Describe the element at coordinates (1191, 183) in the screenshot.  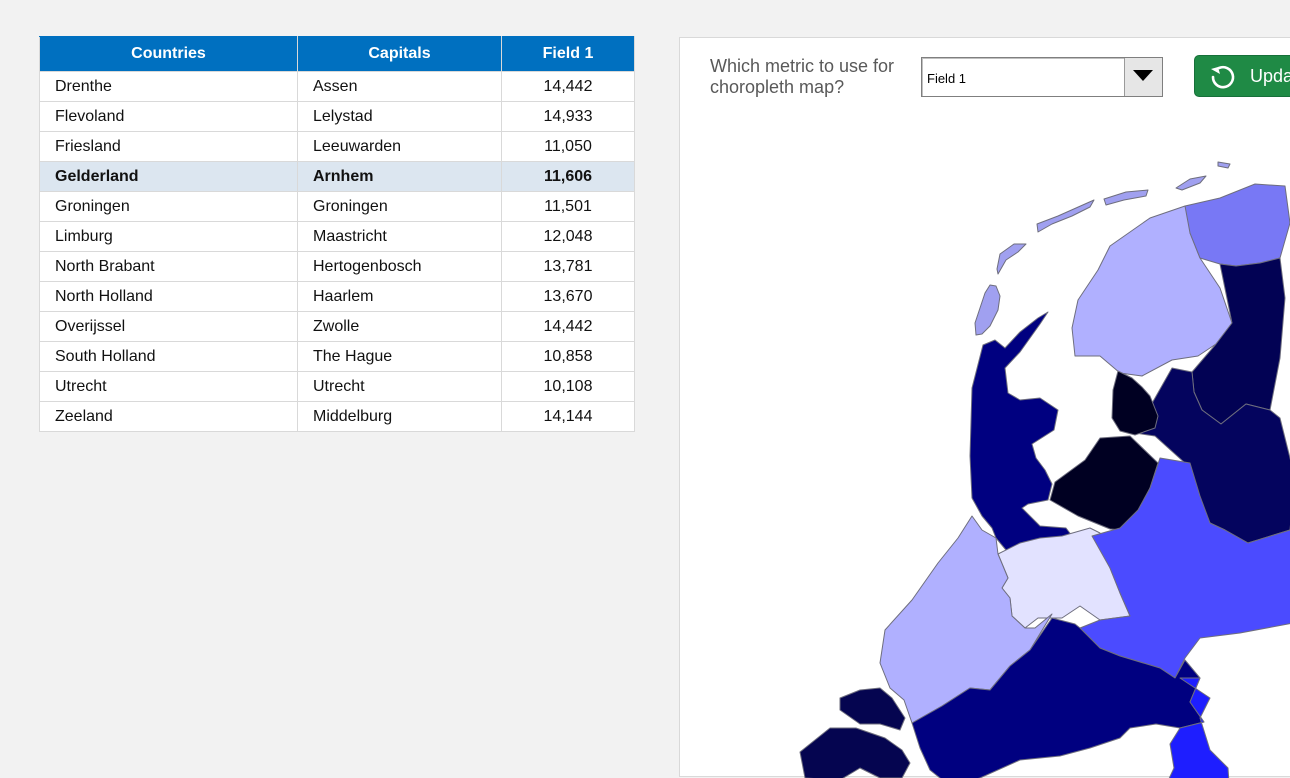
I see `map-wadden-island-schiermonnikoog` at that location.